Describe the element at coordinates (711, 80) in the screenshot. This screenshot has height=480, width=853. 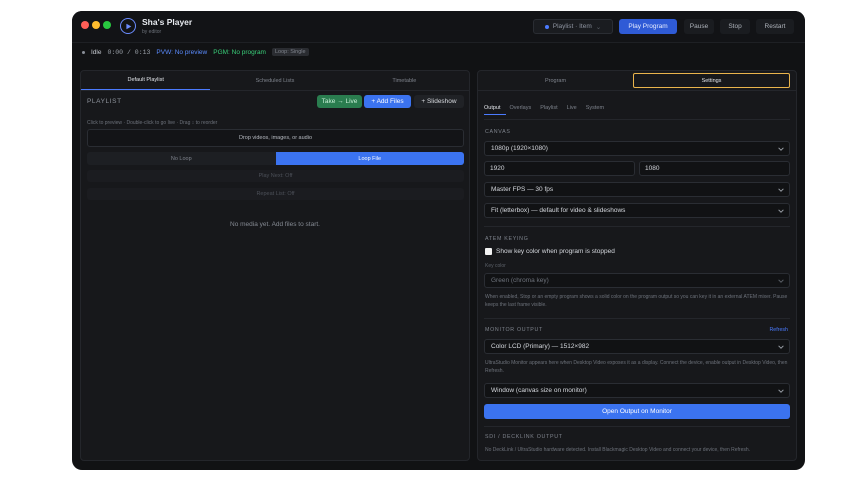
I see `tab-settings: Settings` at that location.